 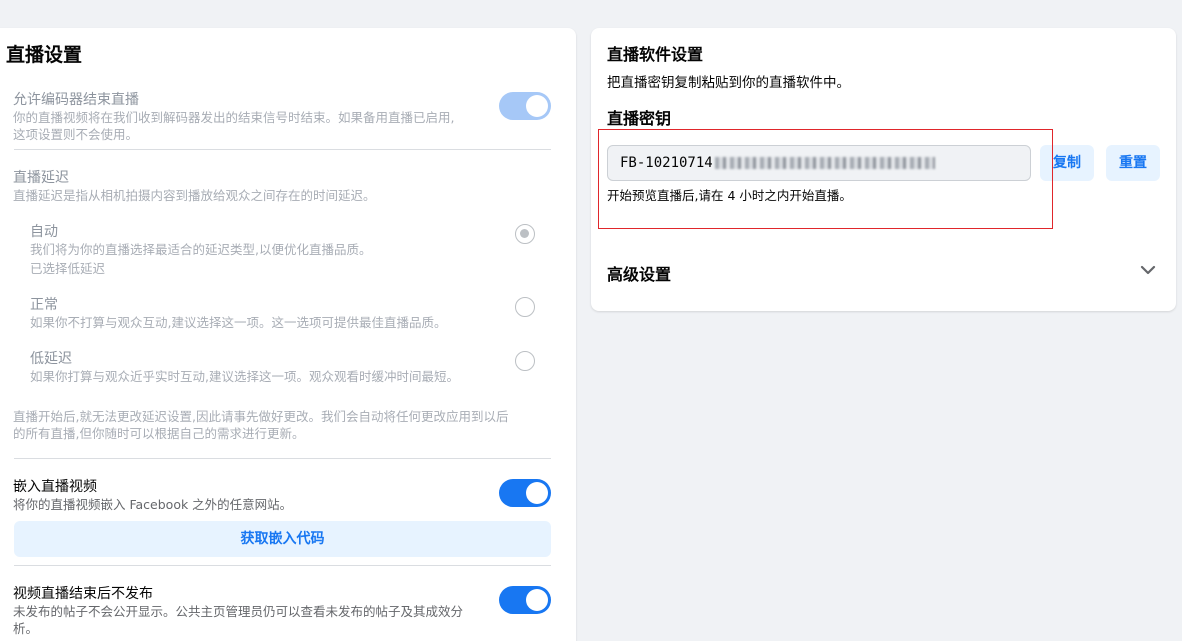 What do you see at coordinates (83, 594) in the screenshot?
I see `unpublish-label: 视频直播结束后不发布` at bounding box center [83, 594].